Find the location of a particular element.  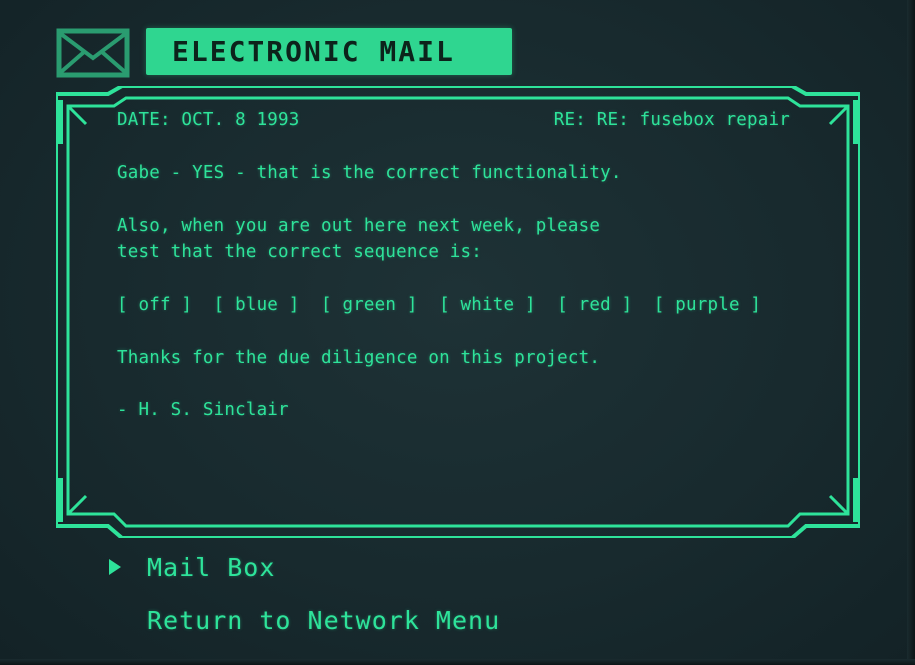

menu-item-return-to-network-menu: Return to Network Menu is located at coordinates (323, 620).